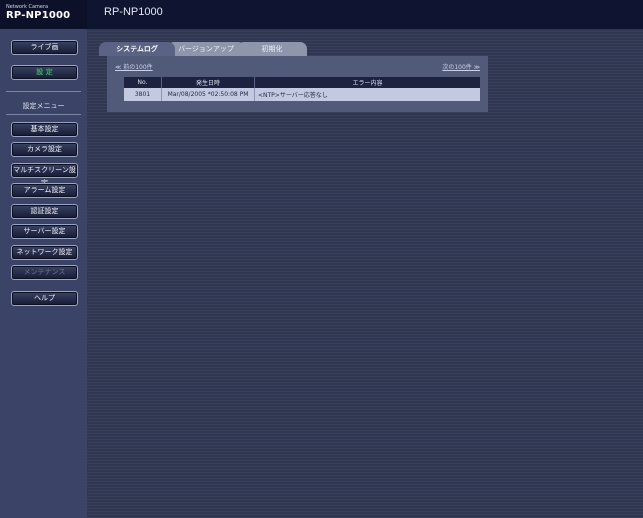 The height and width of the screenshot is (518, 643). What do you see at coordinates (208, 82) in the screenshot?
I see `column-header-datetime: 発生日時` at bounding box center [208, 82].